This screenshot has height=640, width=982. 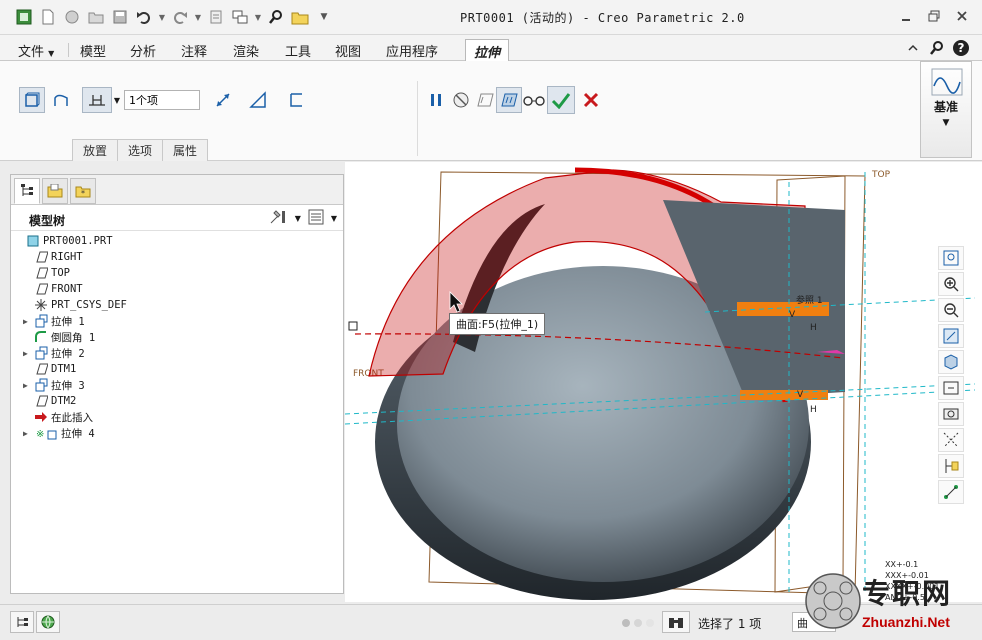 What do you see at coordinates (934, 16) in the screenshot?
I see `restore-icon` at bounding box center [934, 16].